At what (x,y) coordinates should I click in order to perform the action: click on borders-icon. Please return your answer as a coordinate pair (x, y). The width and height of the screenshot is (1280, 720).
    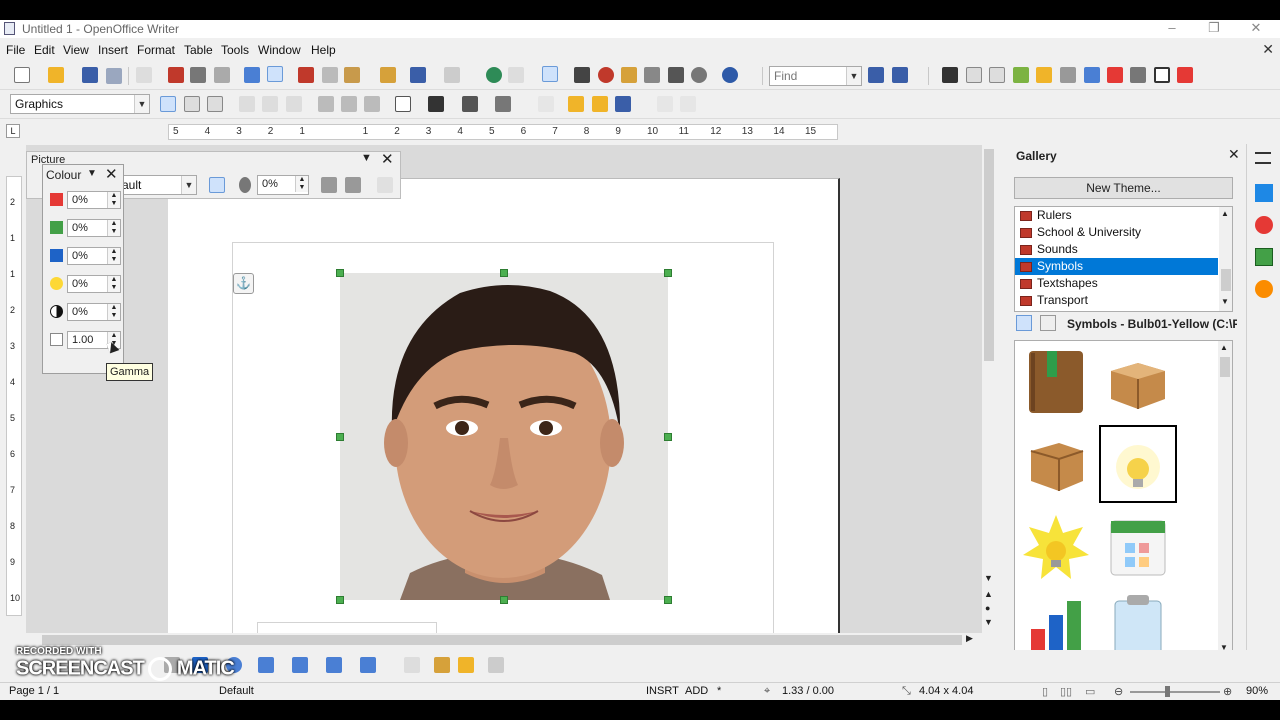
    Looking at the image, I should click on (403, 104).